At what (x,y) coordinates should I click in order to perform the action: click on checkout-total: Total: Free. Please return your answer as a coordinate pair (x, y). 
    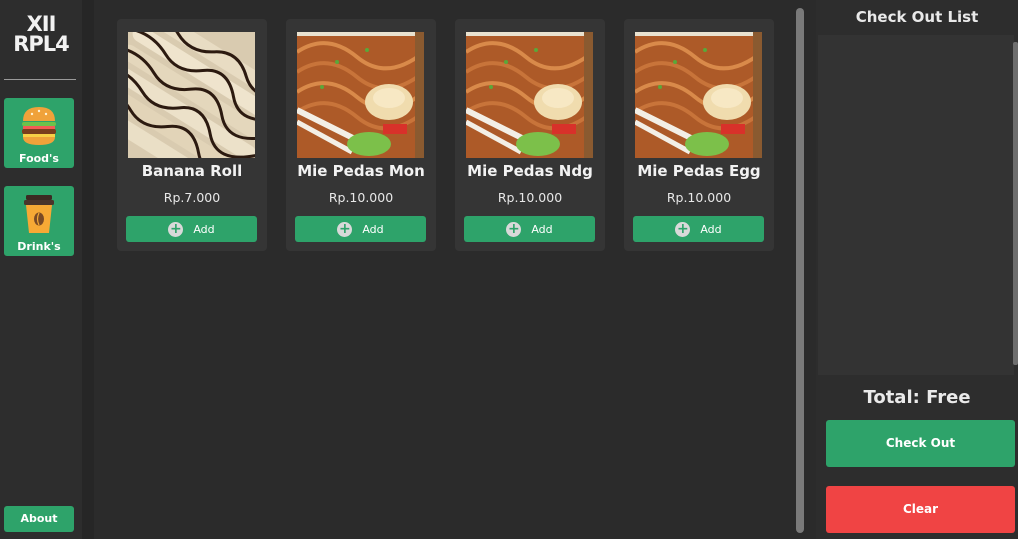
    Looking at the image, I should click on (917, 397).